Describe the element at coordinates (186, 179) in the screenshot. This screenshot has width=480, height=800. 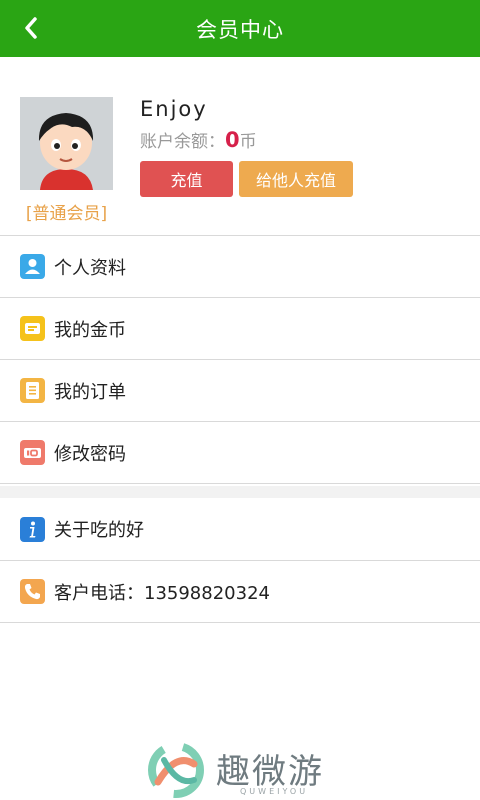
I see `recharge-button: 充值` at that location.